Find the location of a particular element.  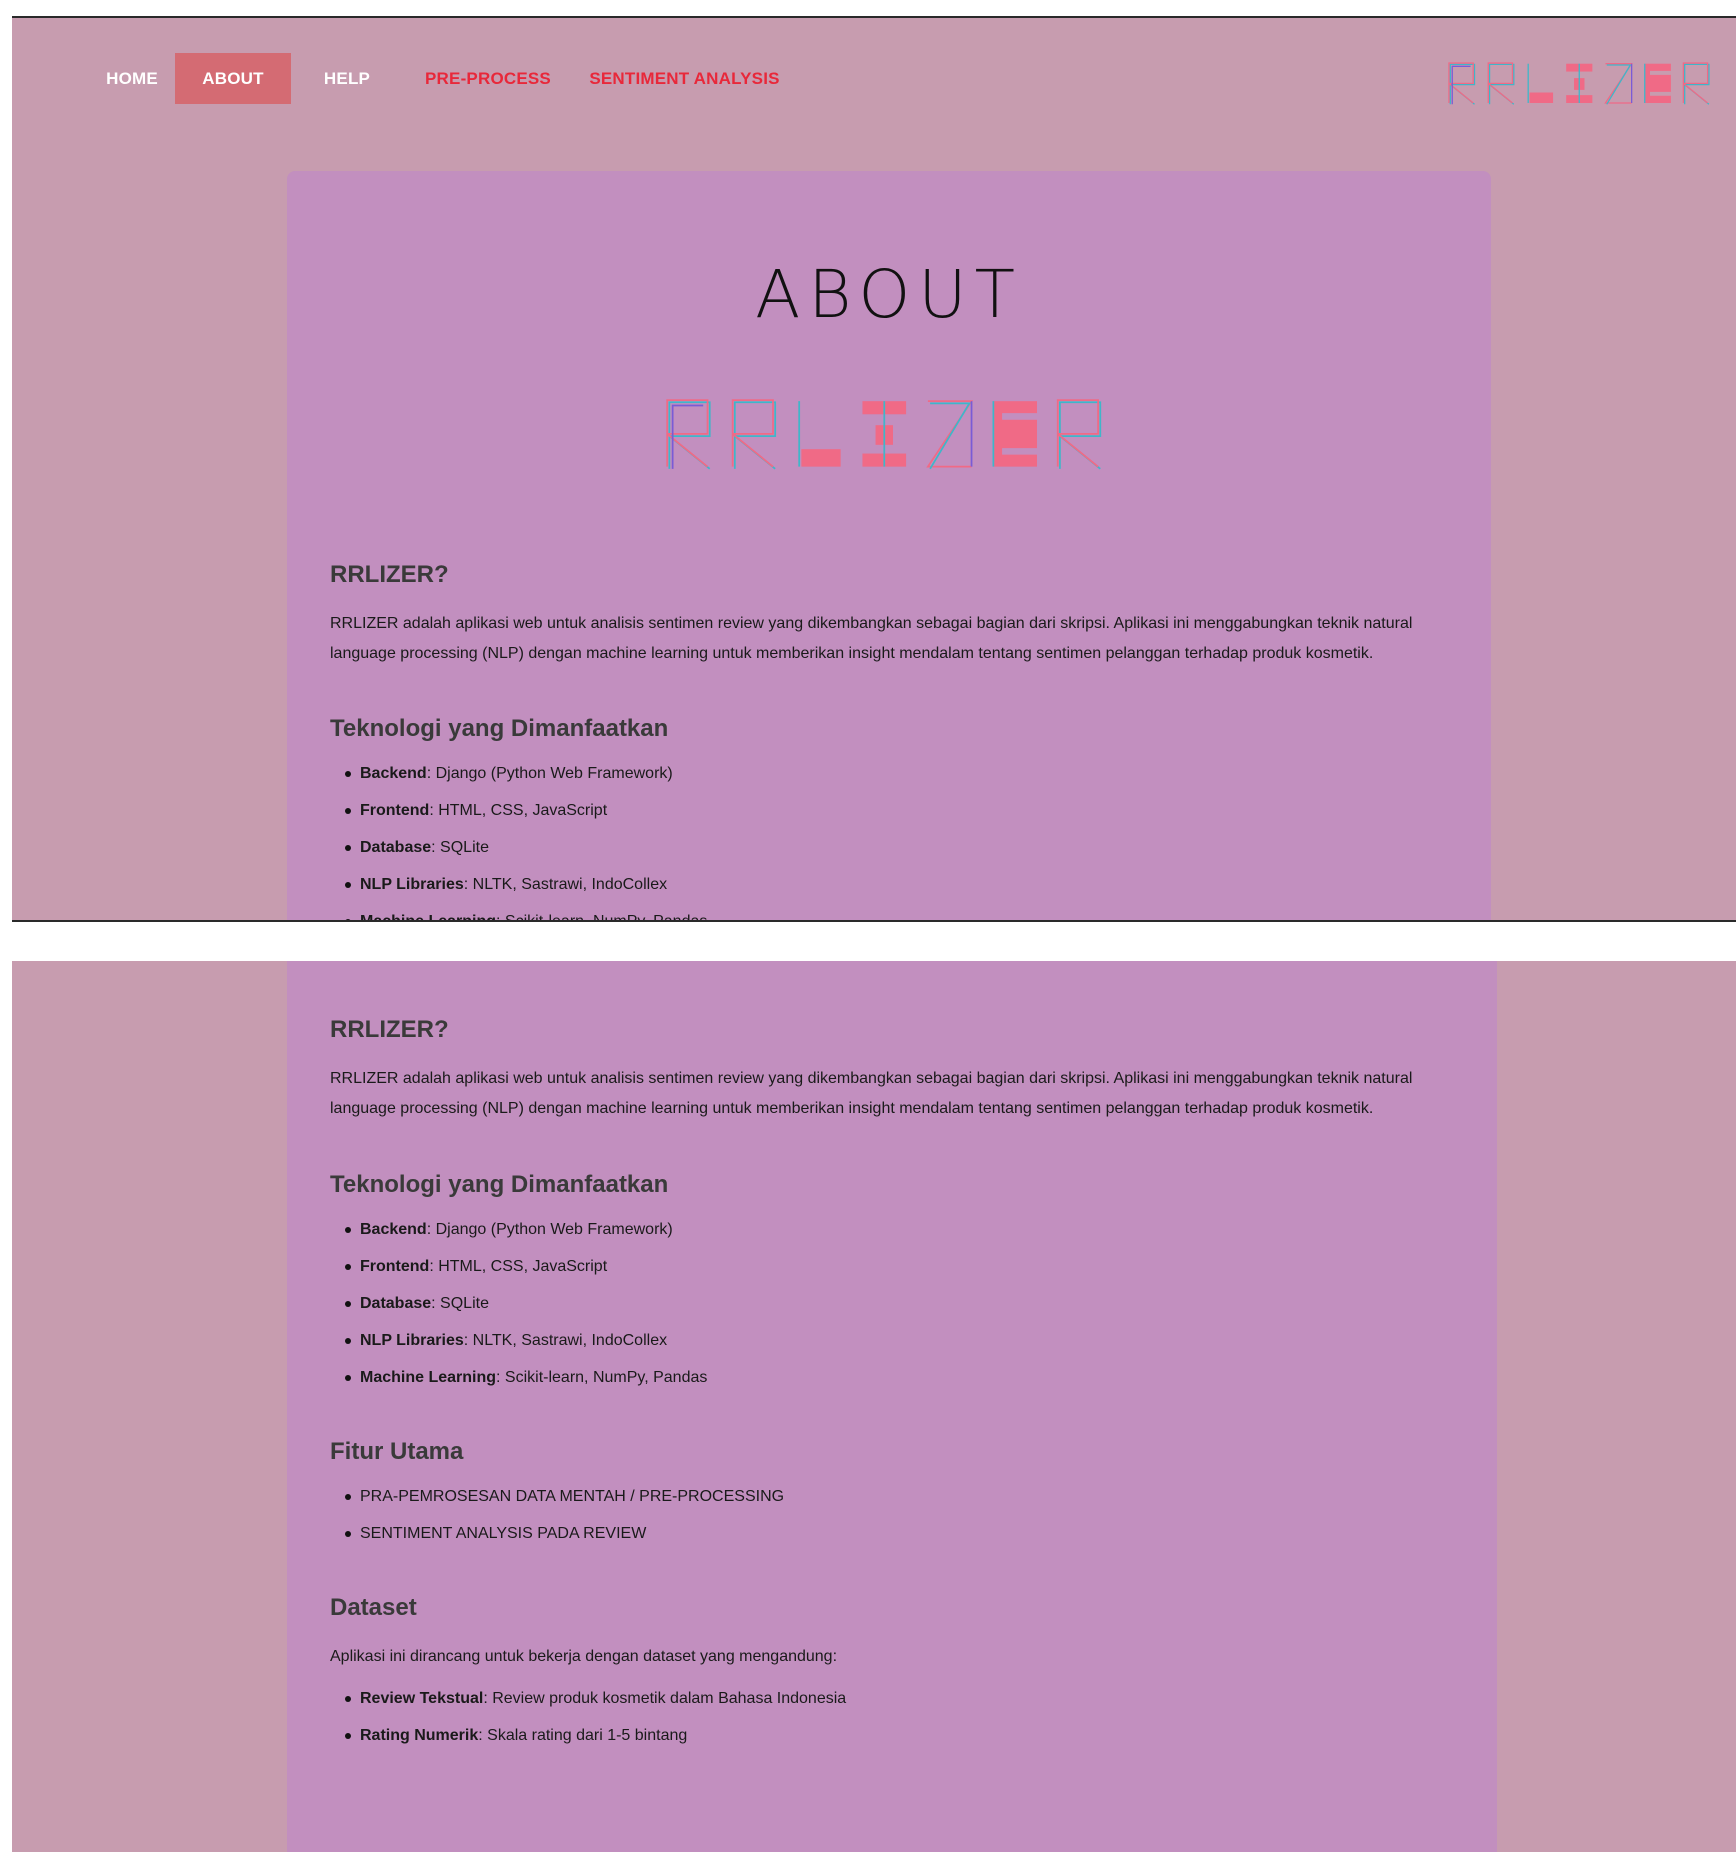

page-title: ABOUT is located at coordinates (889, 294).